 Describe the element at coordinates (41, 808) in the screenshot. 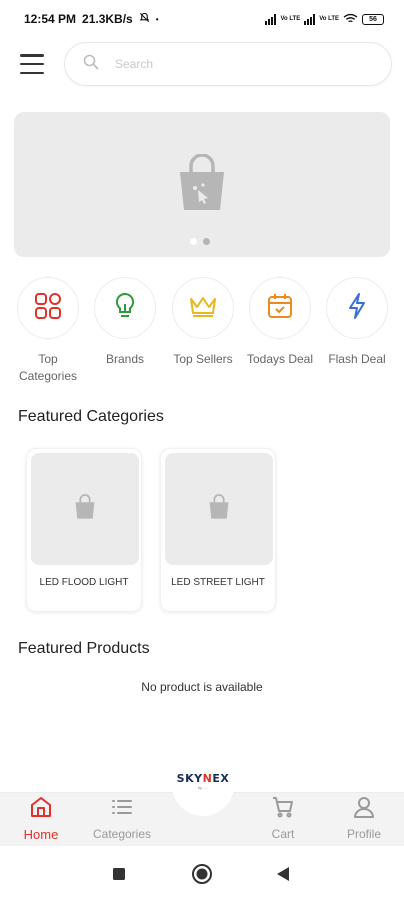

I see `home-icon` at that location.